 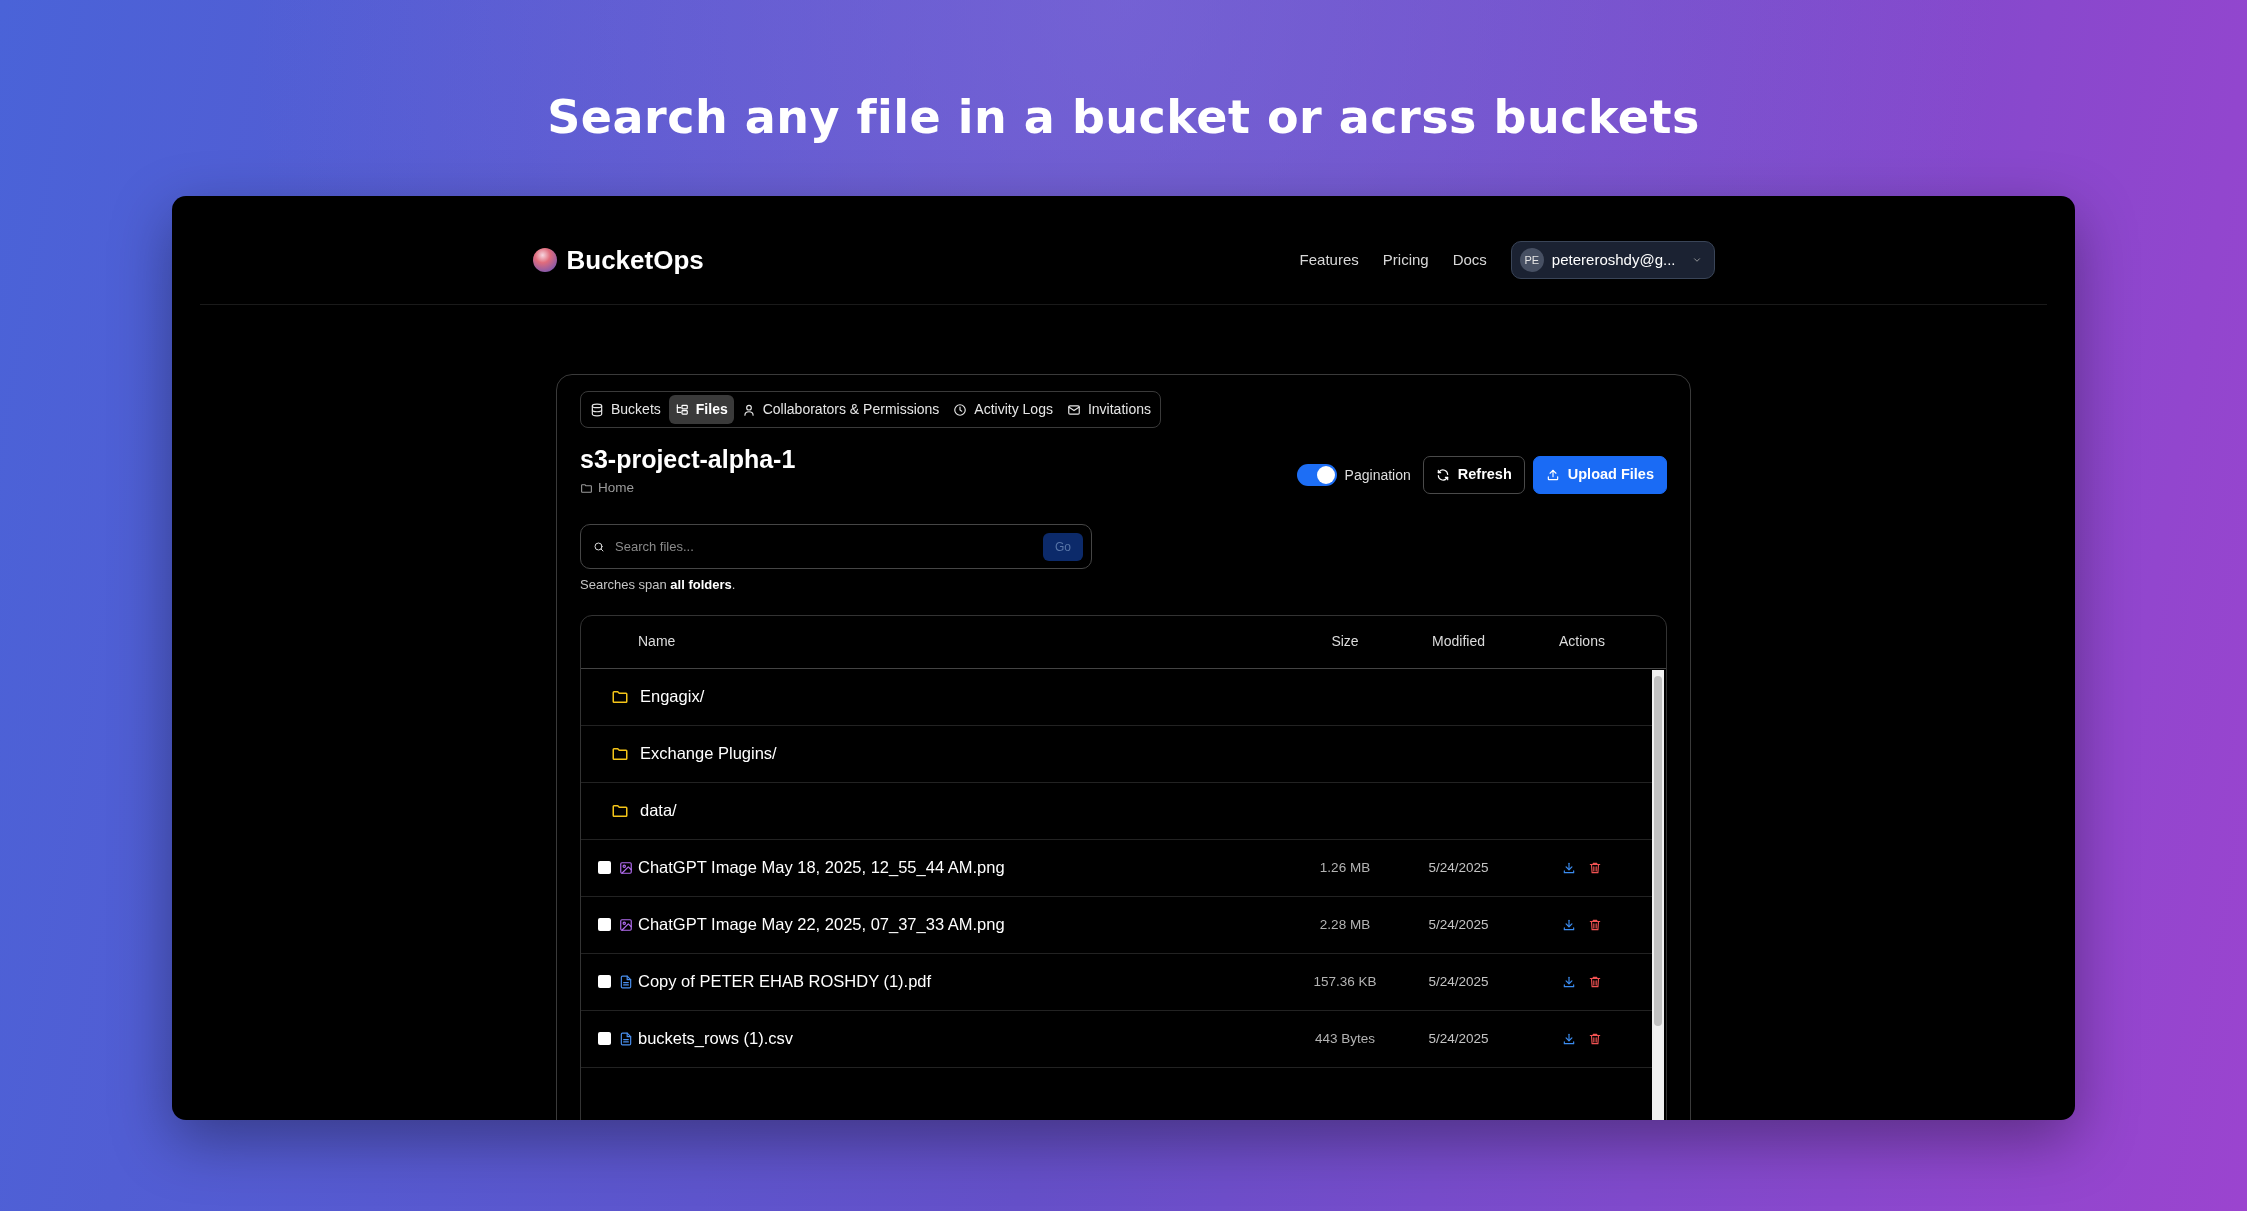 I want to click on breadcrumb-link: Home, so click(x=616, y=488).